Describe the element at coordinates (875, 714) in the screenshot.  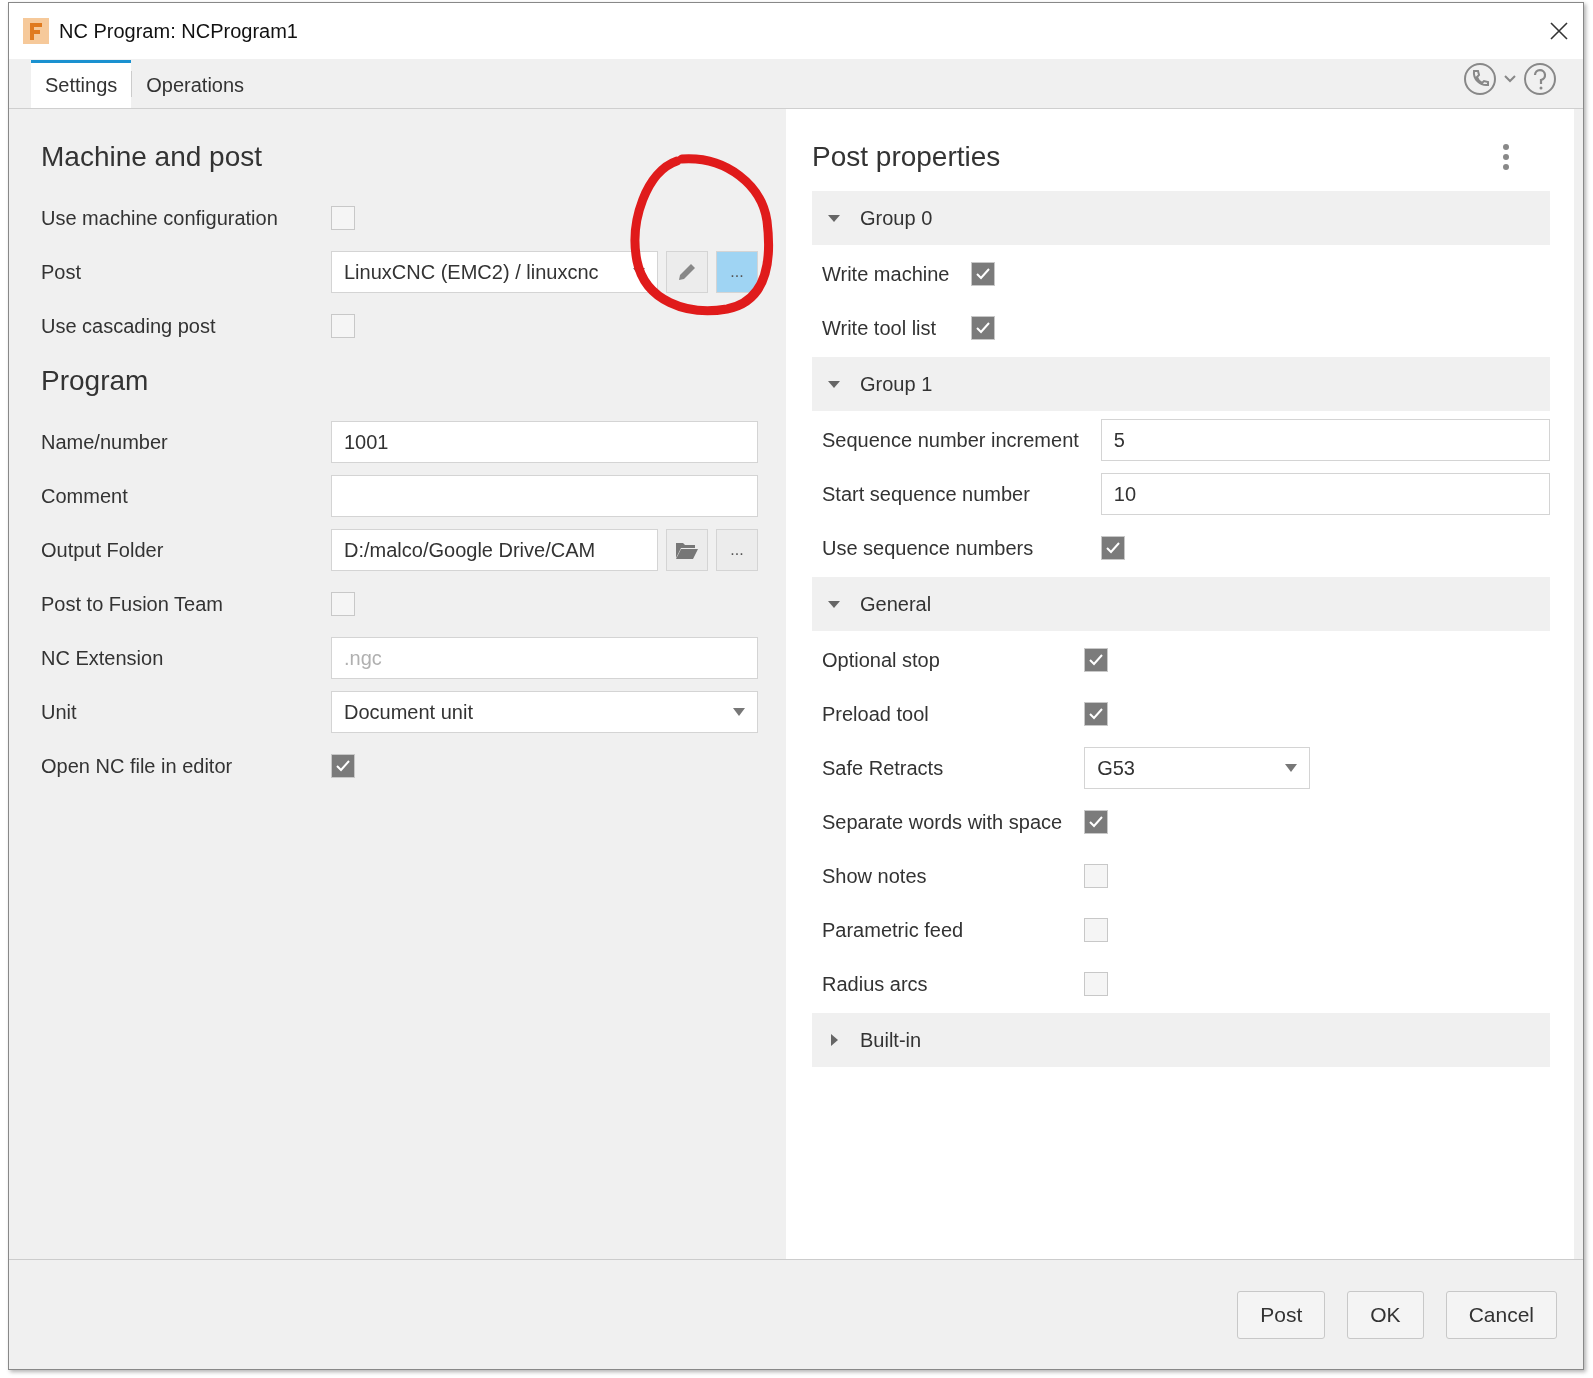
I see `property-label: Preload tool` at that location.